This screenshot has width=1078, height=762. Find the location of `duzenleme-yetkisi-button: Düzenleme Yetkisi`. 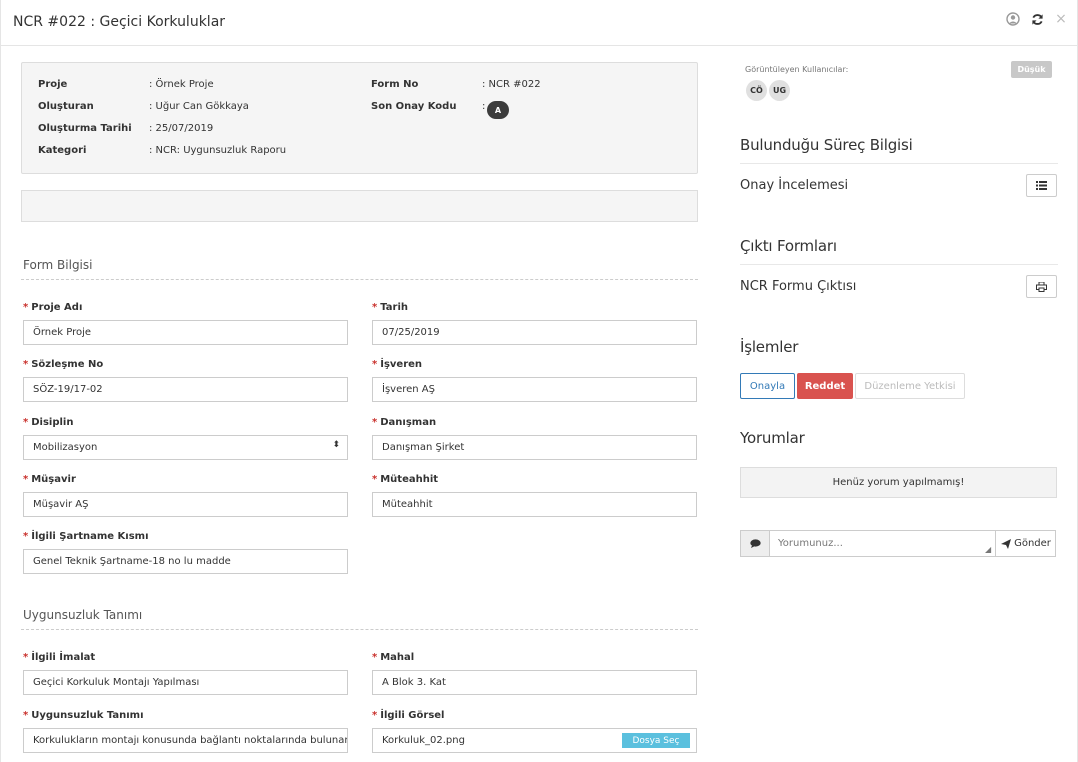

duzenleme-yetkisi-button: Düzenleme Yetkisi is located at coordinates (910, 386).